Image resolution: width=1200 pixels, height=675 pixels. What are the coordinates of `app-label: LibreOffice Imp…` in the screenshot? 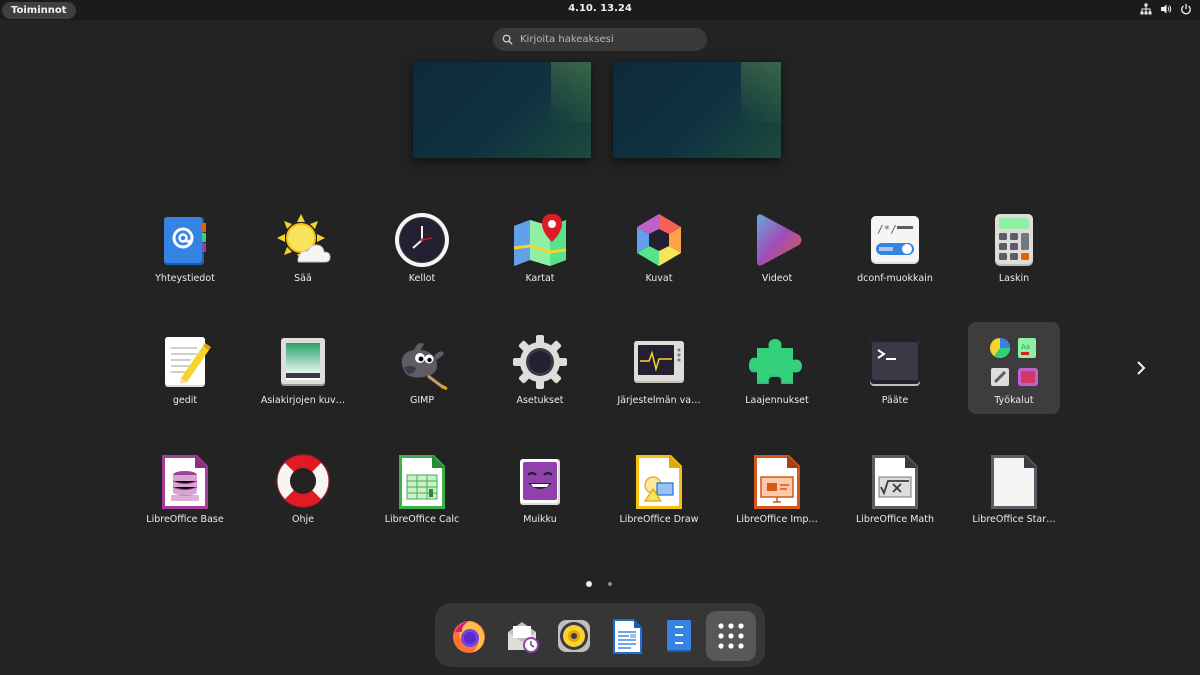 It's located at (777, 519).